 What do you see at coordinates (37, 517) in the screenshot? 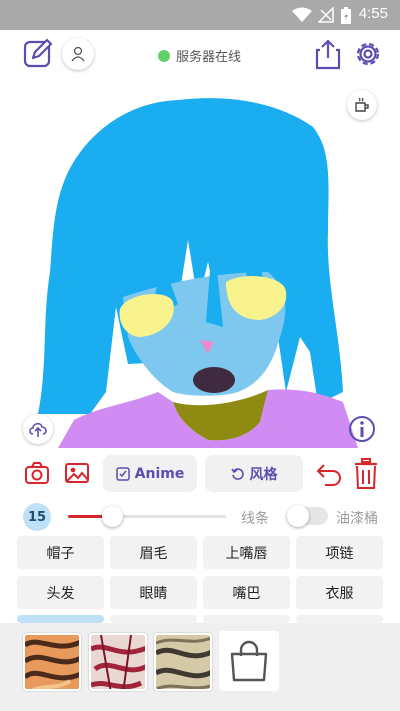
I see `brush-size-badge: 15` at bounding box center [37, 517].